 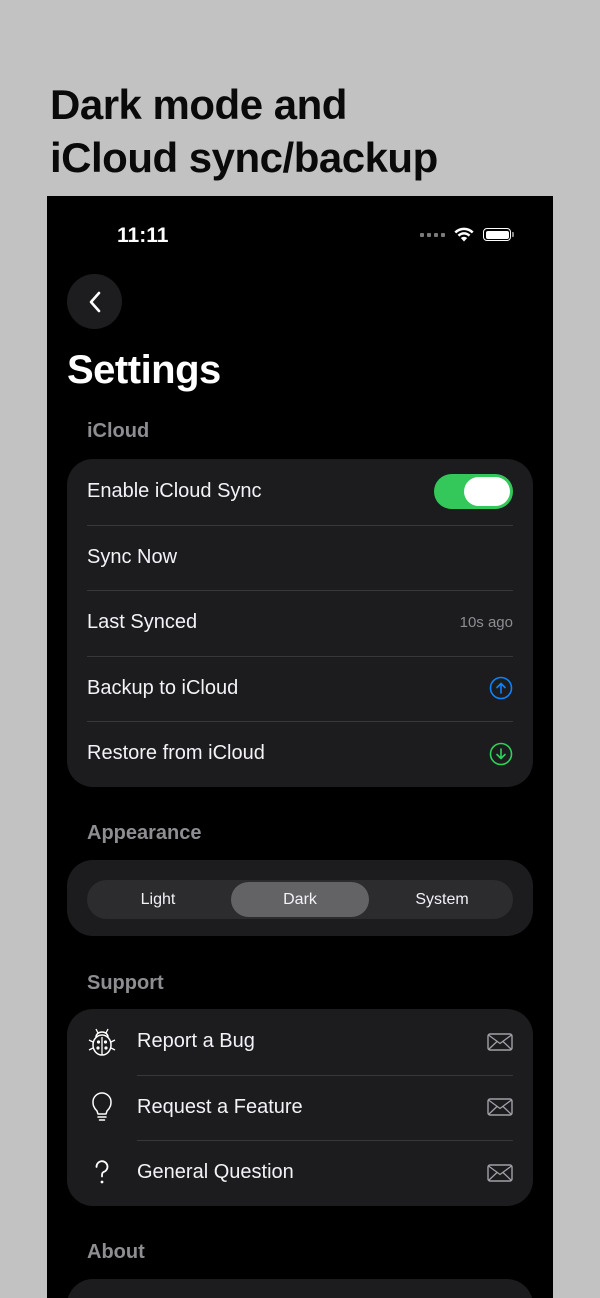 I want to click on back-button, so click(x=94, y=301).